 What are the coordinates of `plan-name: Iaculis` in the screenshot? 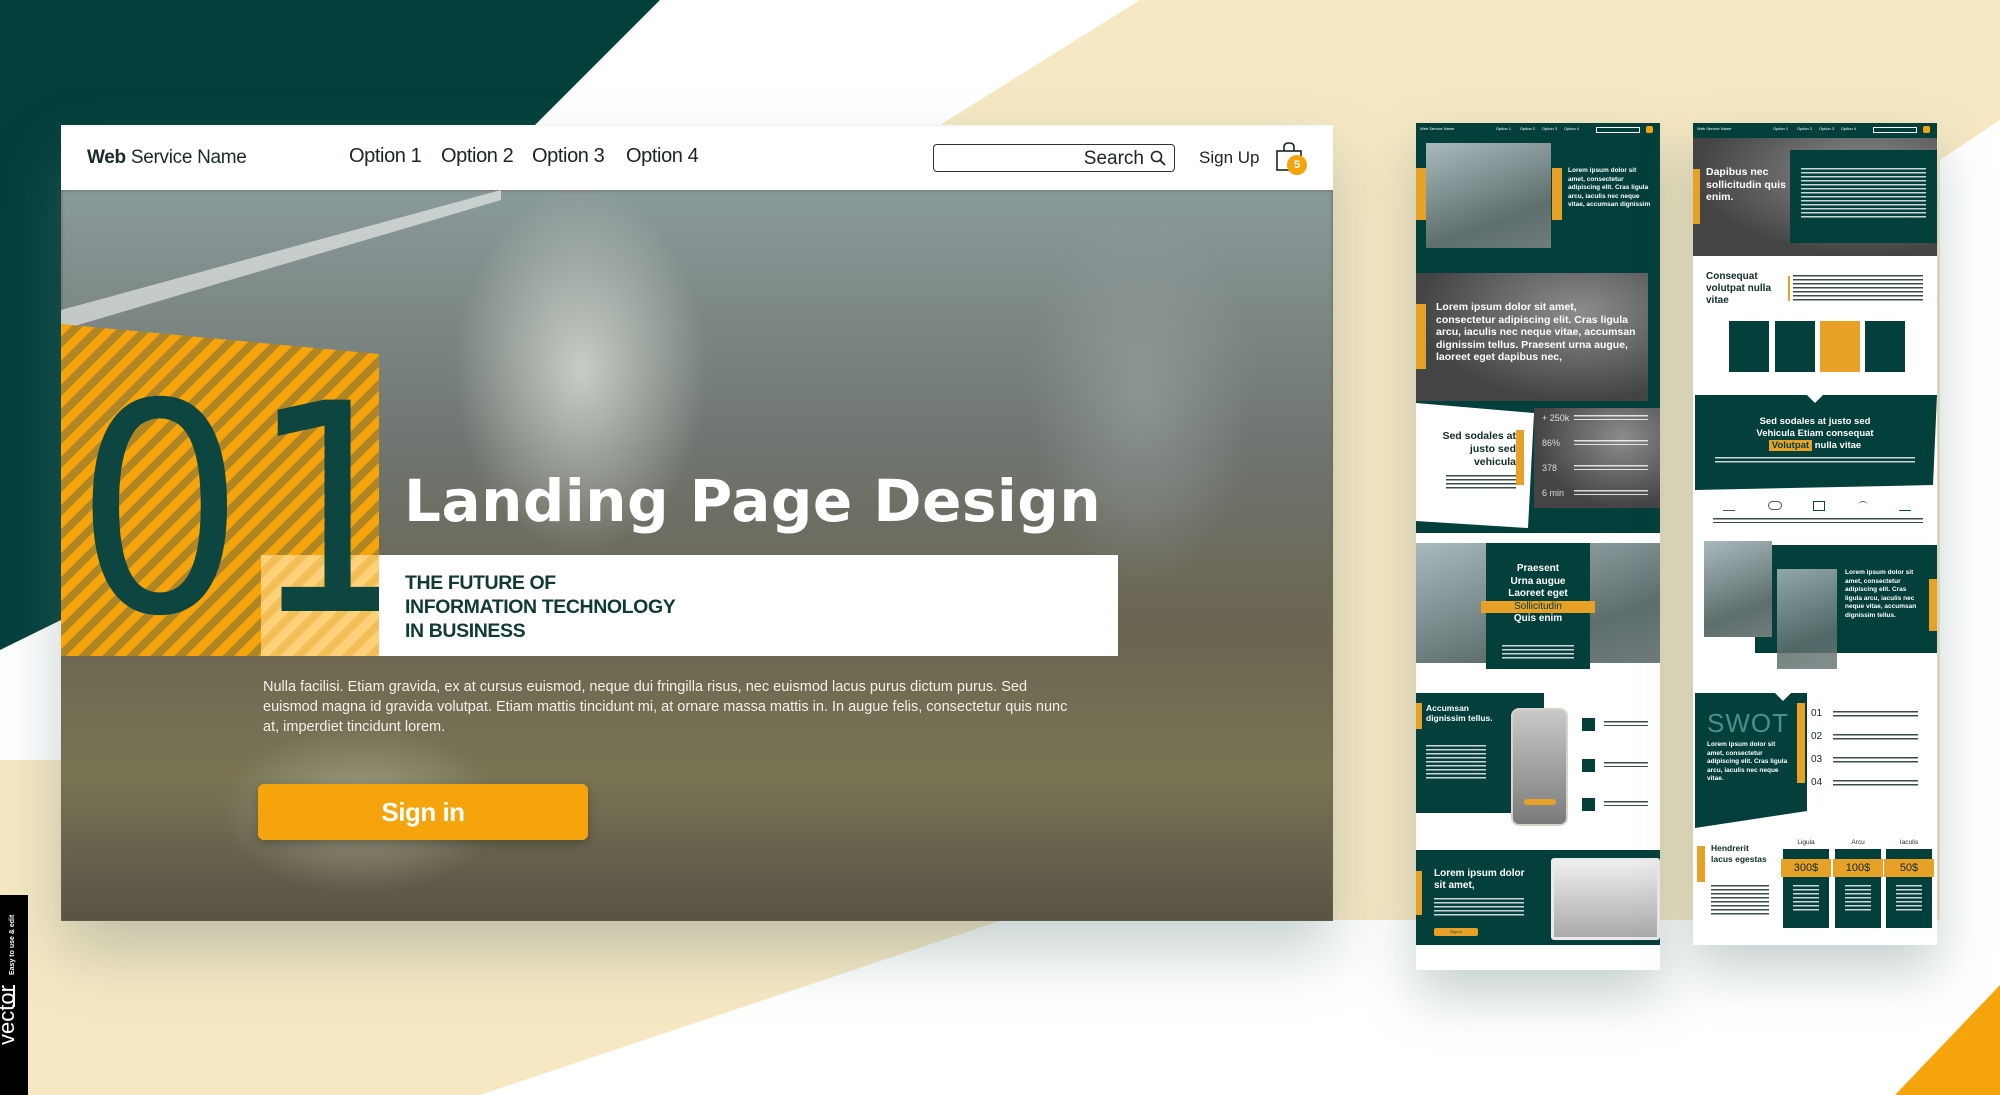 It's located at (1909, 842).